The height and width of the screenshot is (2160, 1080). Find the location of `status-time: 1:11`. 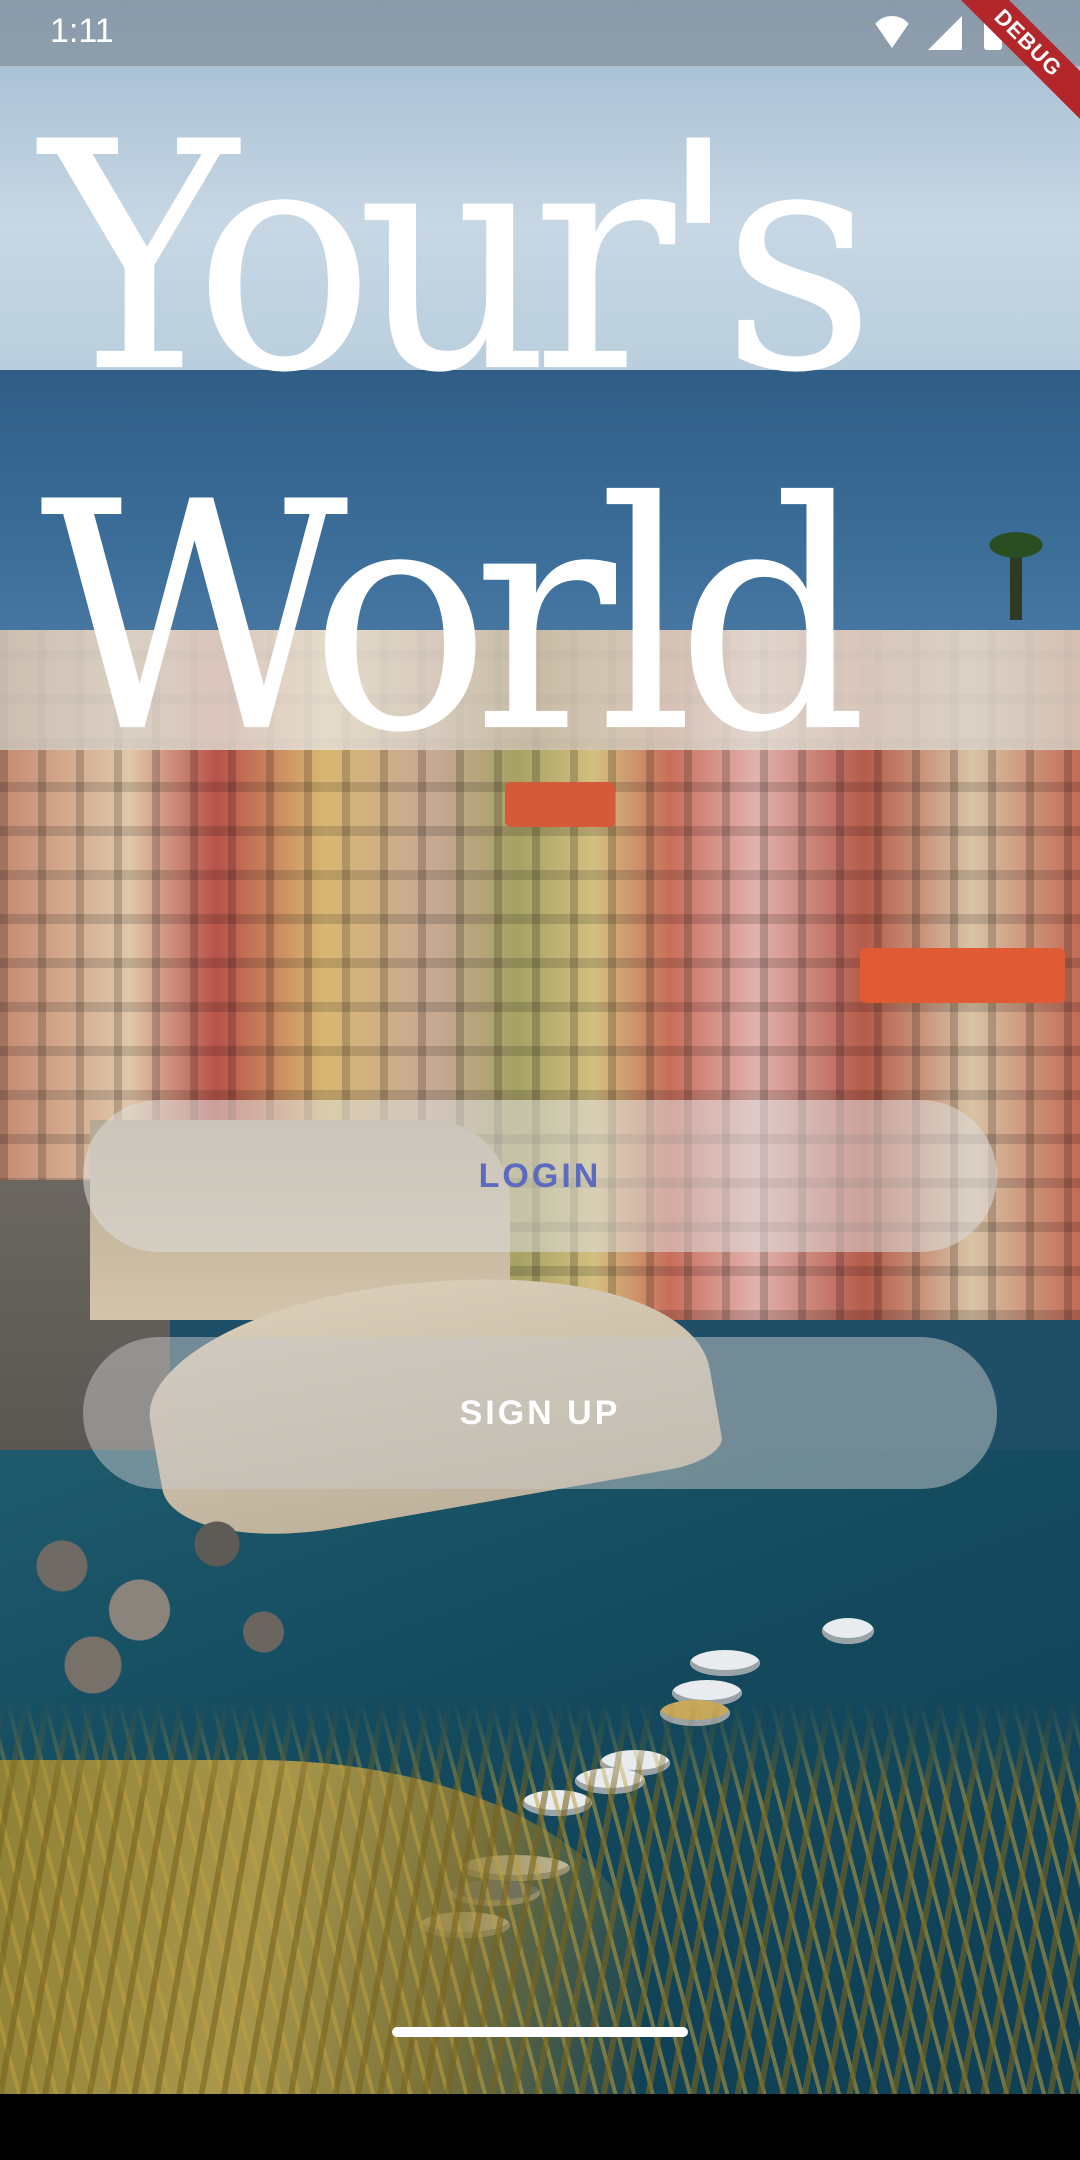

status-time: 1:11 is located at coordinates (82, 31).